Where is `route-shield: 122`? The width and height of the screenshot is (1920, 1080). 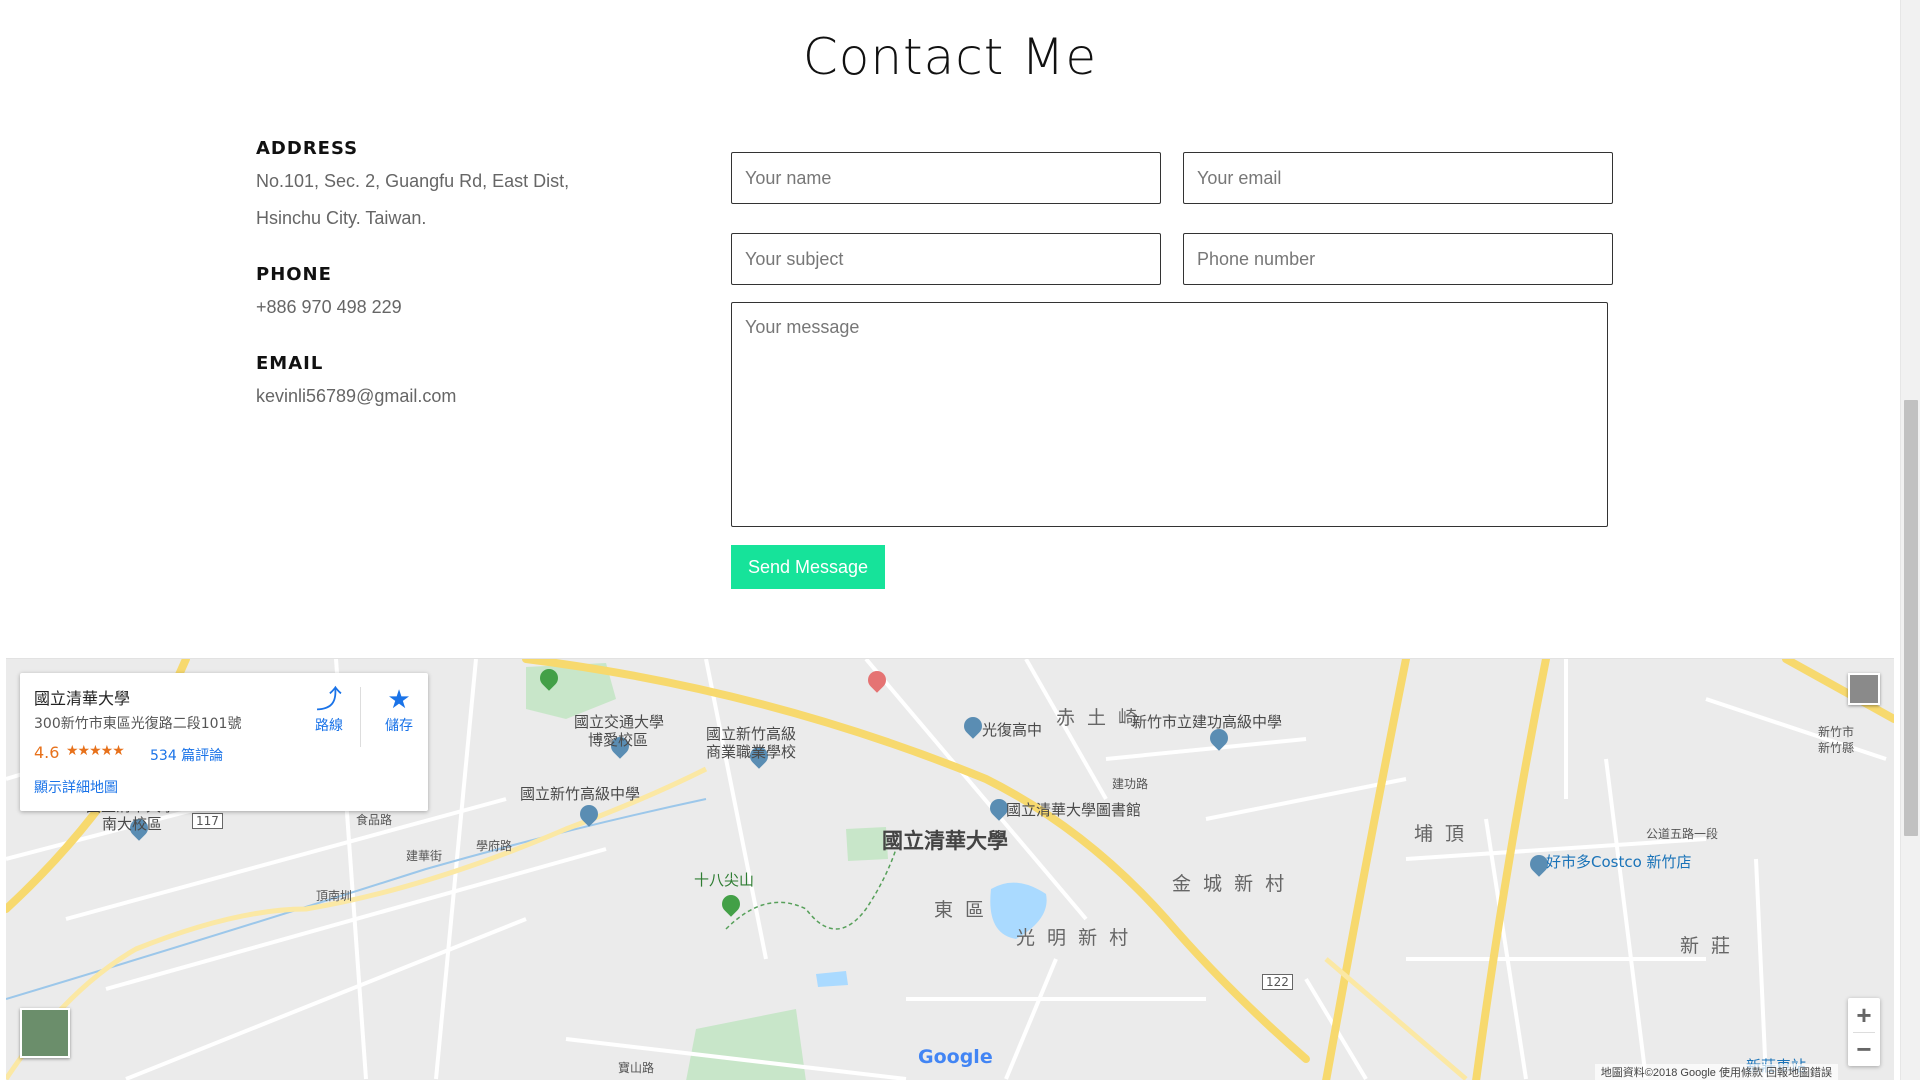 route-shield: 122 is located at coordinates (1277, 982).